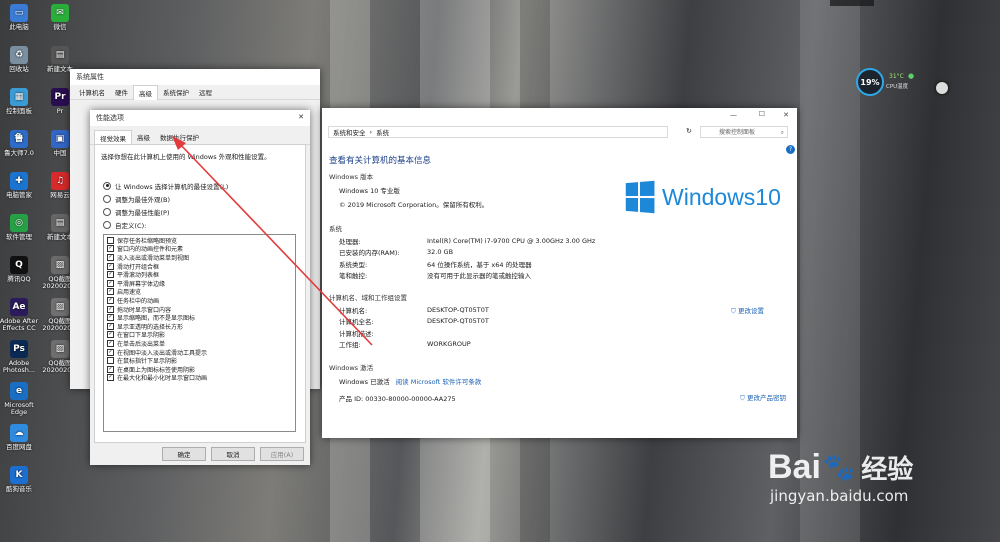 This screenshot has width=1000, height=542. I want to click on license-terms-link: 阅读 Microsoft 软件许可条款, so click(439, 382).